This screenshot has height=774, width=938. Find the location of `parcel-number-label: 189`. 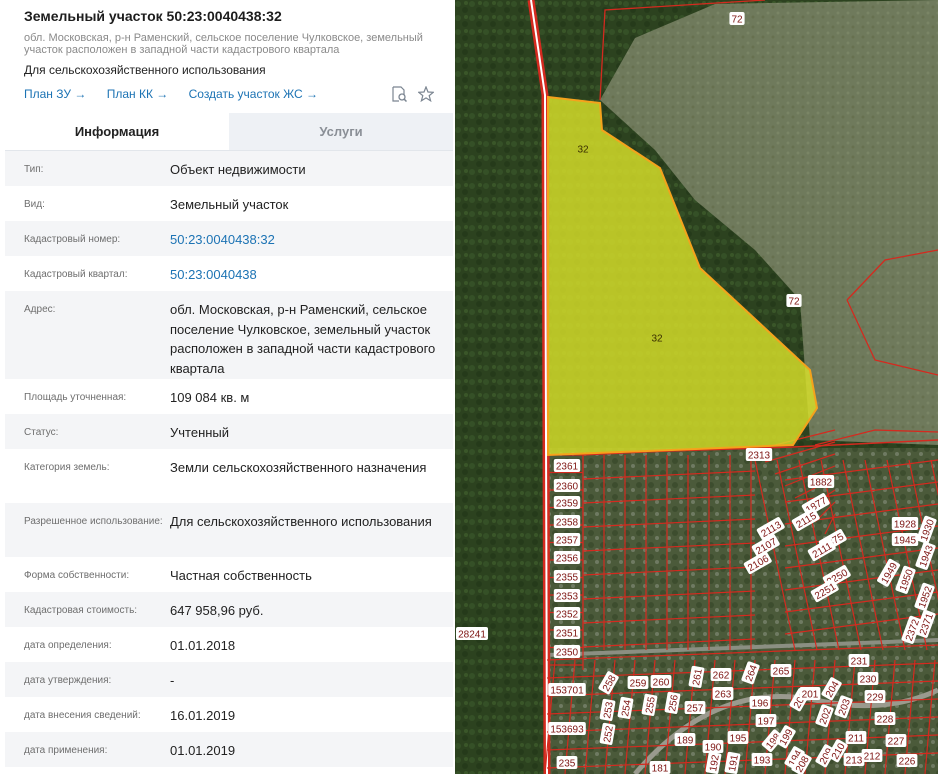

parcel-number-label: 189 is located at coordinates (685, 740).